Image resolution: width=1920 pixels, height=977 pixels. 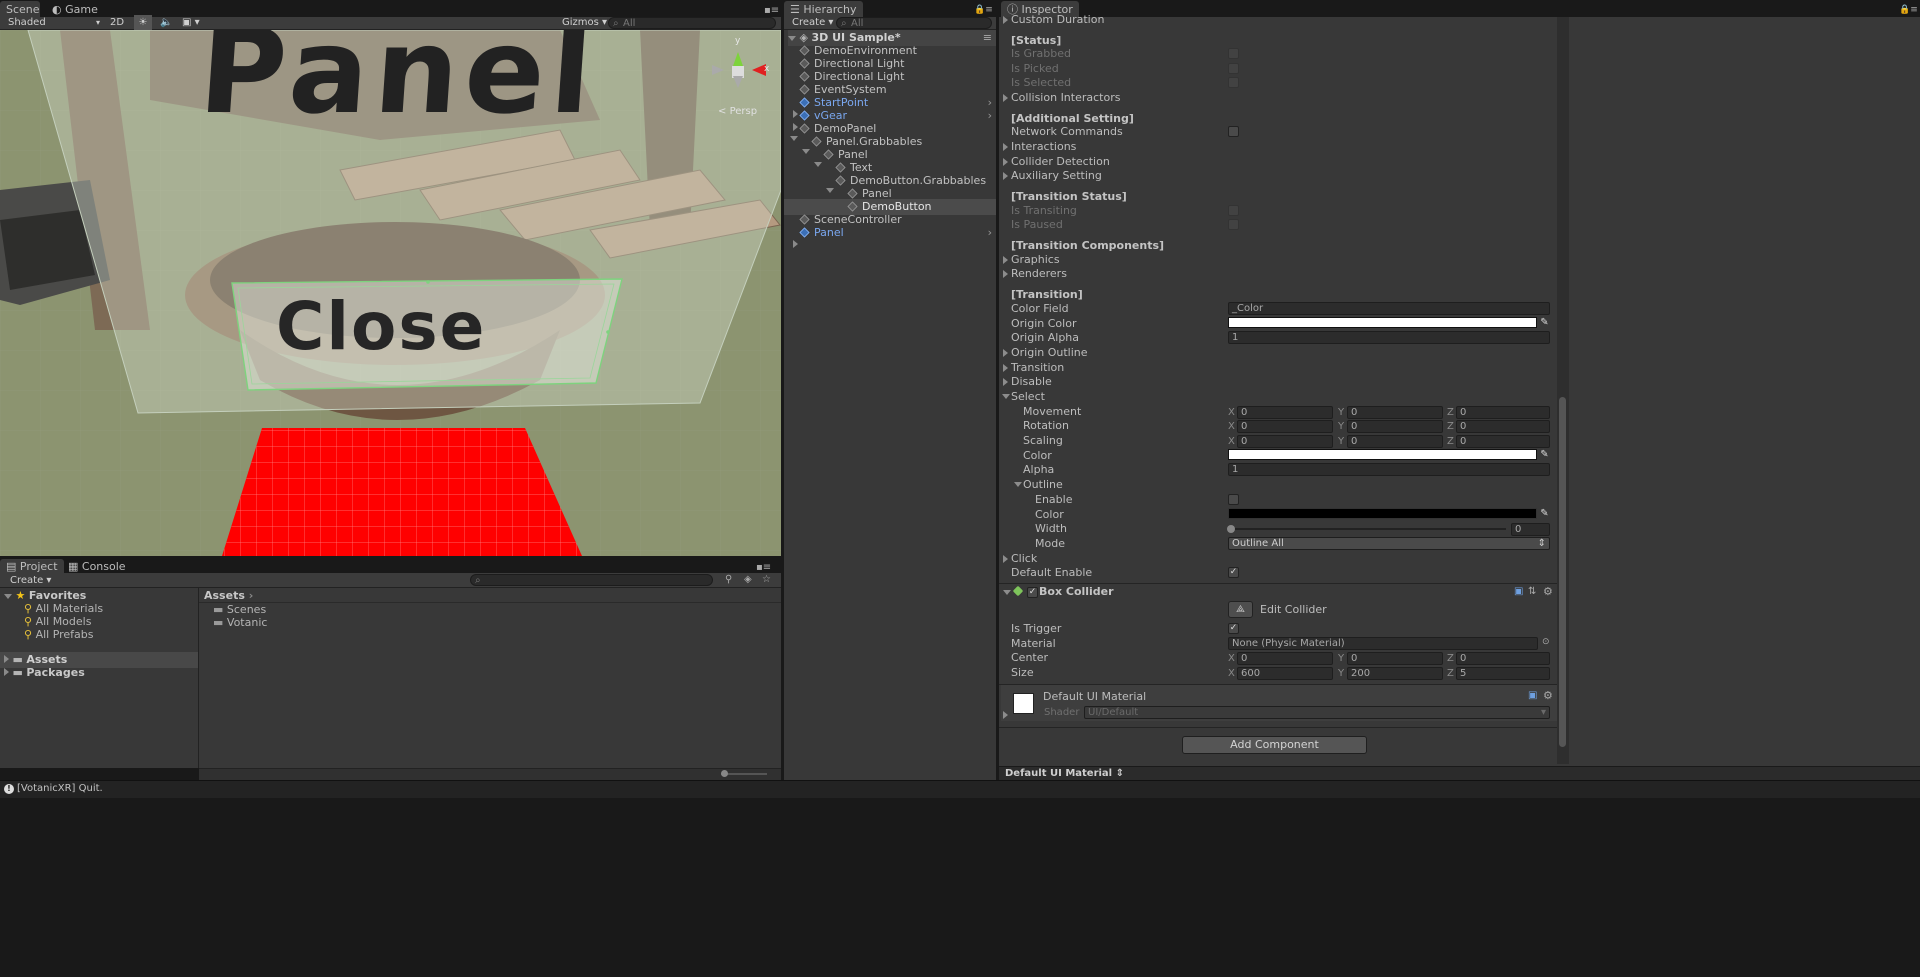 I want to click on is-trigger-checkbox: ✓, so click(x=1233, y=628).